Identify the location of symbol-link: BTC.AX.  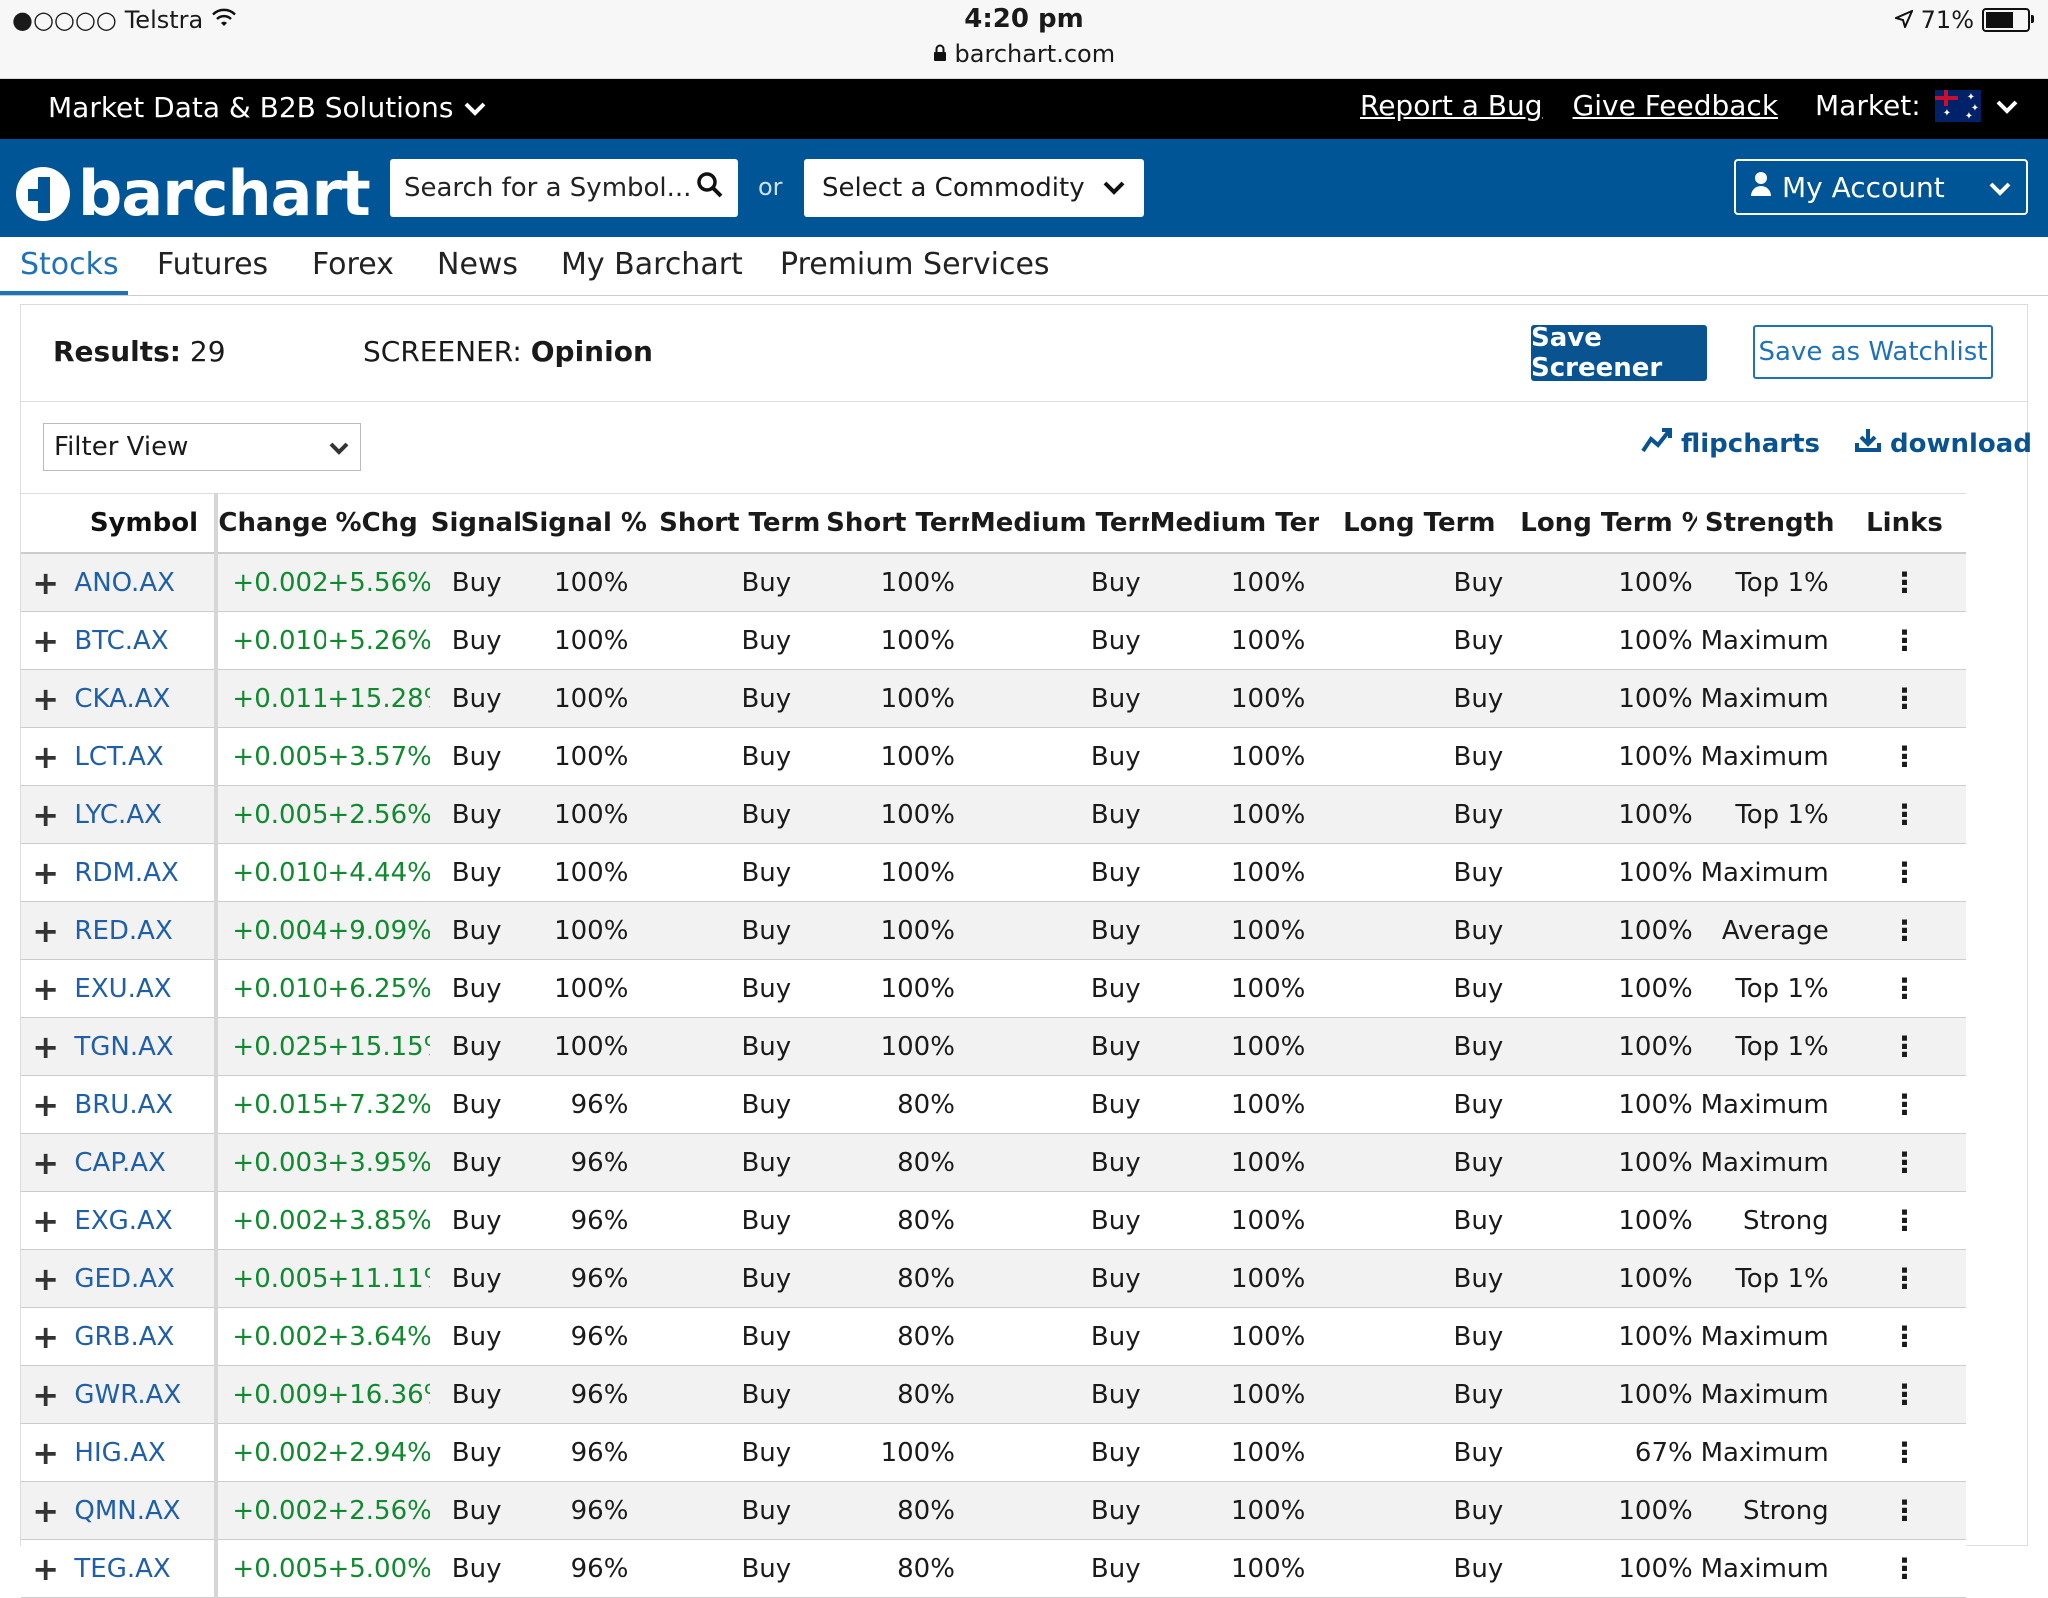
(144, 640).